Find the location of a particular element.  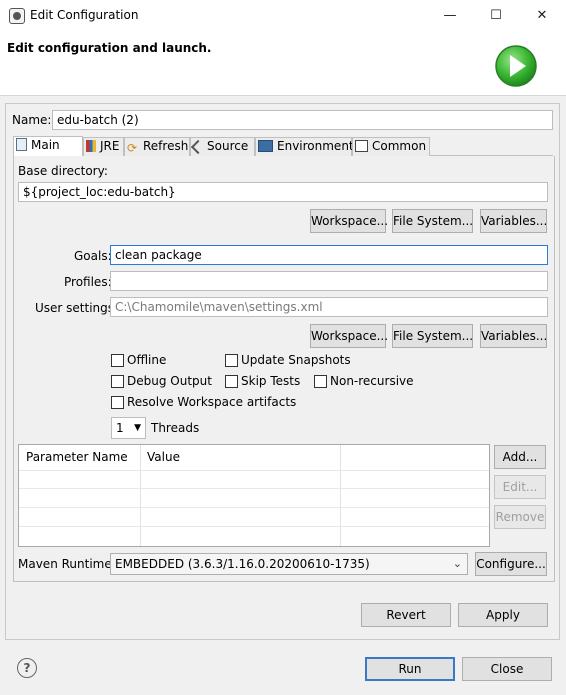

debug-output-checkbox is located at coordinates (117, 381).